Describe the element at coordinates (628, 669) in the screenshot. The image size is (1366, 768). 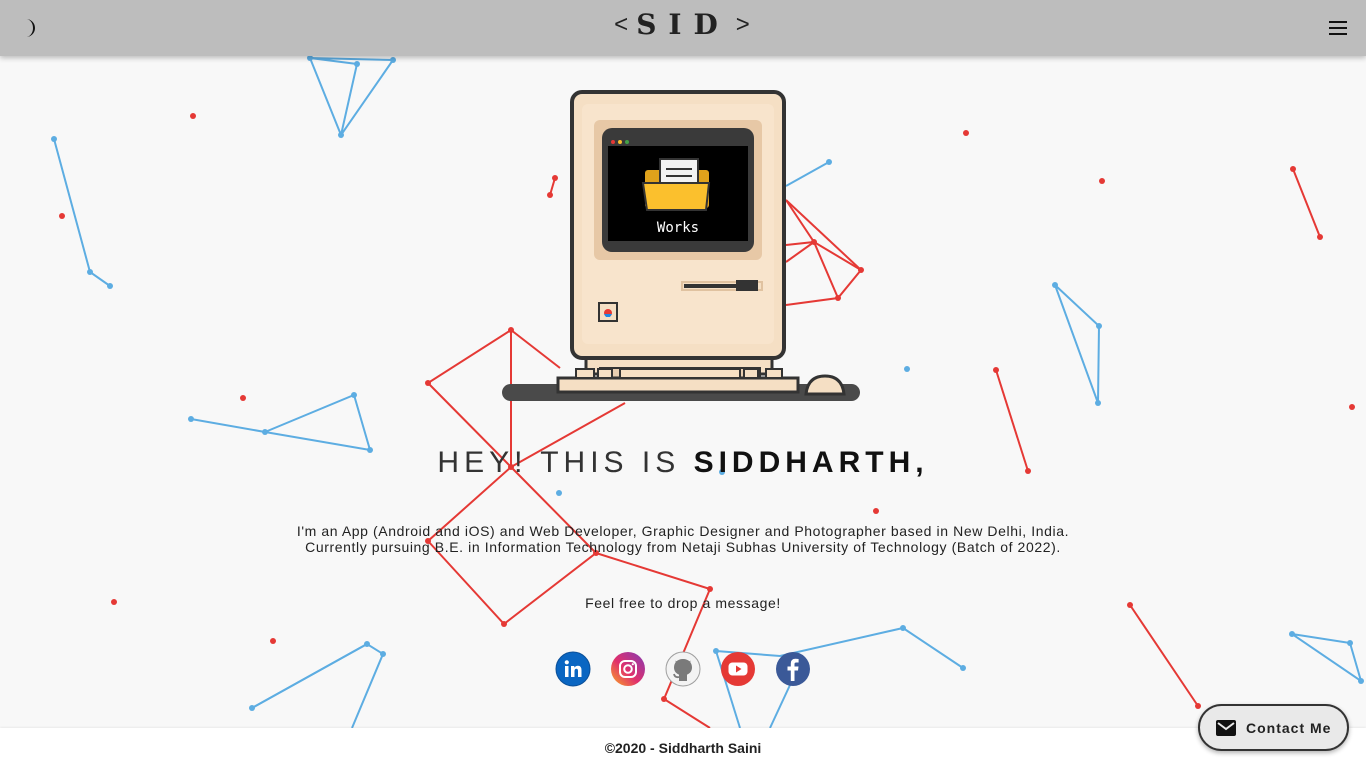
I see `instagram-icon` at that location.